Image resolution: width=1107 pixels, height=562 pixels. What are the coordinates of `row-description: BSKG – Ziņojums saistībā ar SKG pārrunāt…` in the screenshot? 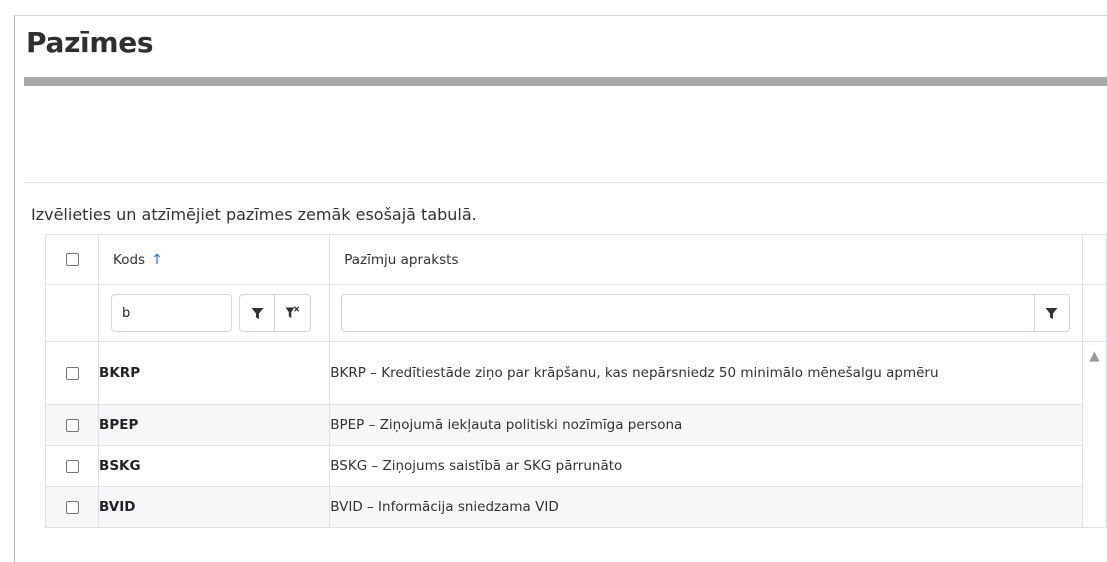 It's located at (706, 466).